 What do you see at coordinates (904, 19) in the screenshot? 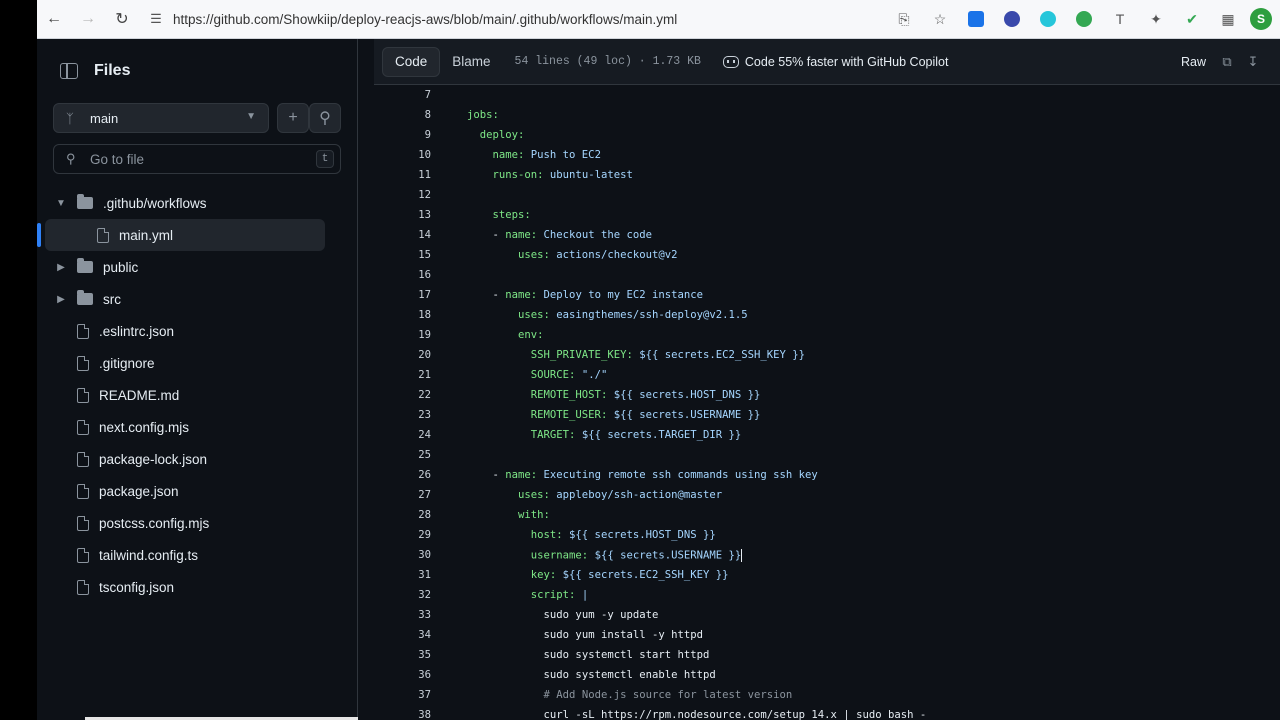
I see `install-app-icon: ⎘` at bounding box center [904, 19].